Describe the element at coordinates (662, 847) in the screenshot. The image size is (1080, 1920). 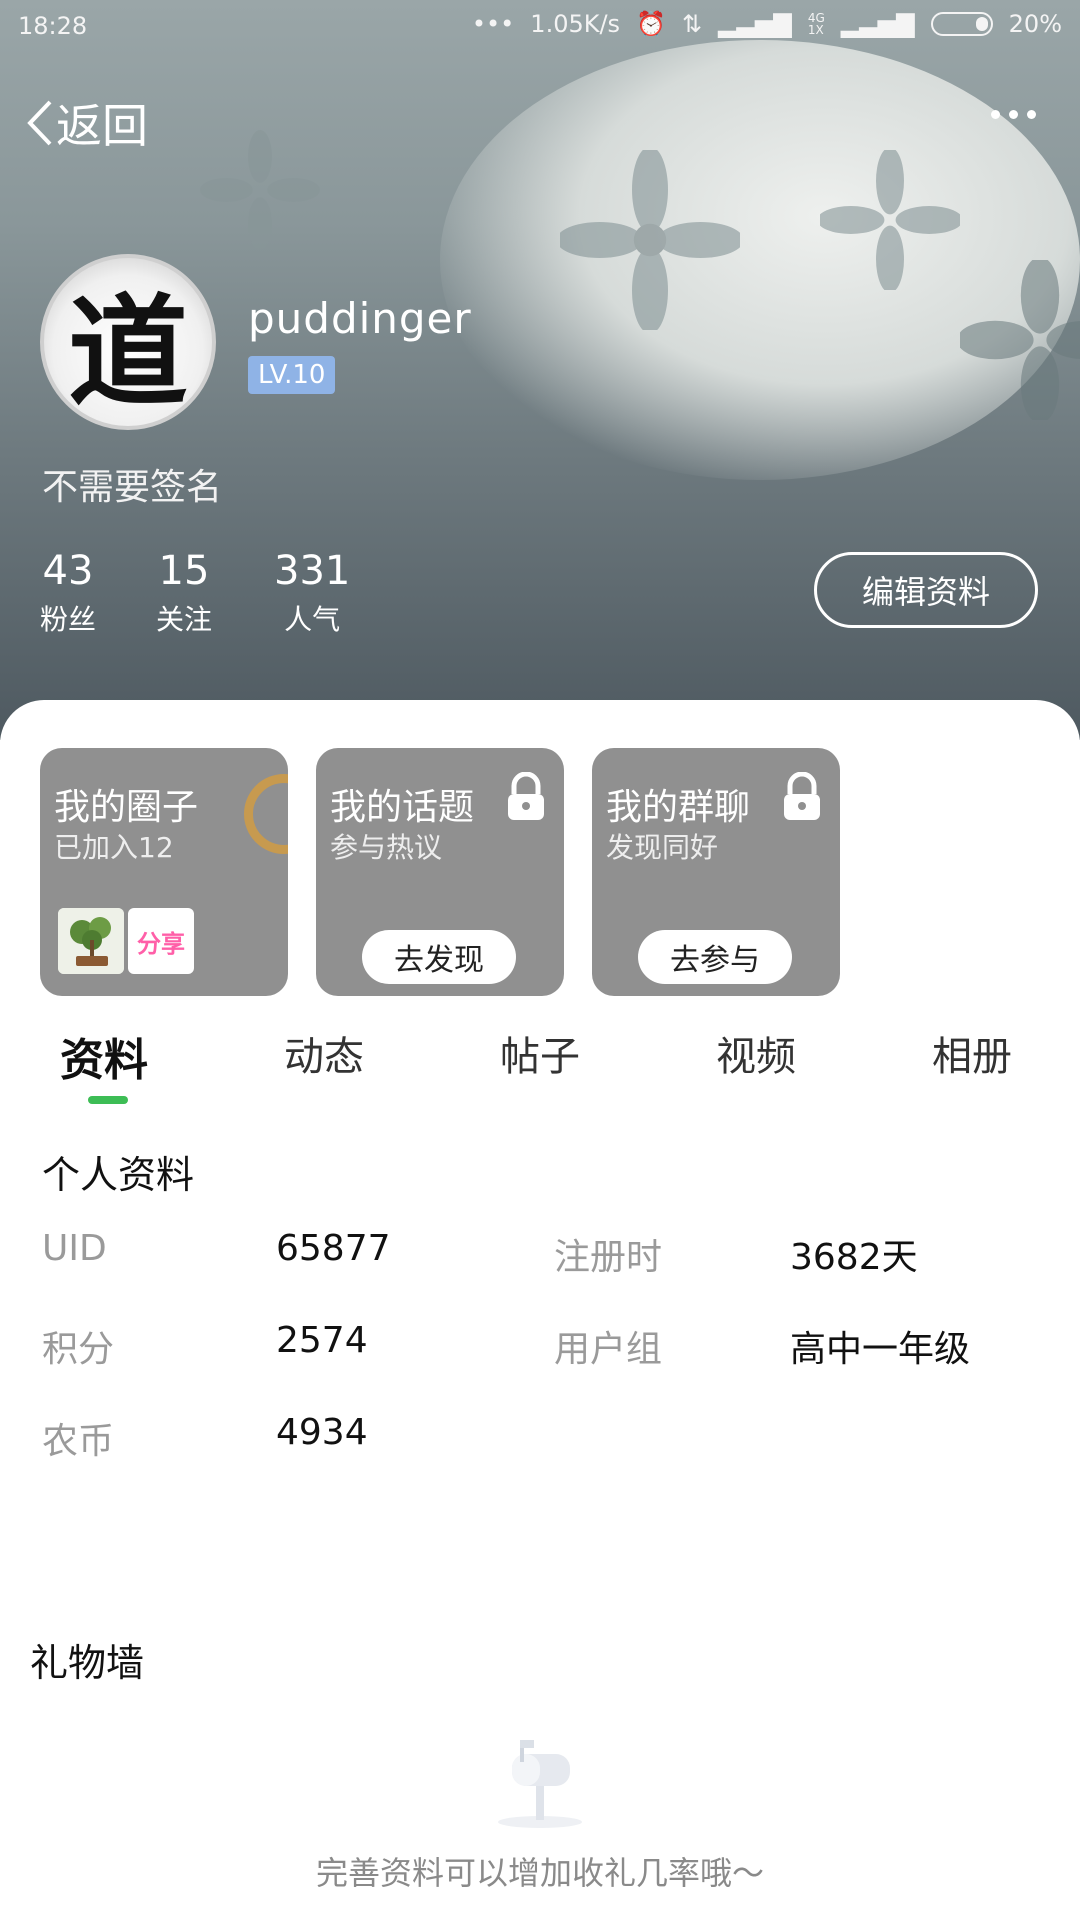
I see `card-subtitle: 发现同好` at that location.